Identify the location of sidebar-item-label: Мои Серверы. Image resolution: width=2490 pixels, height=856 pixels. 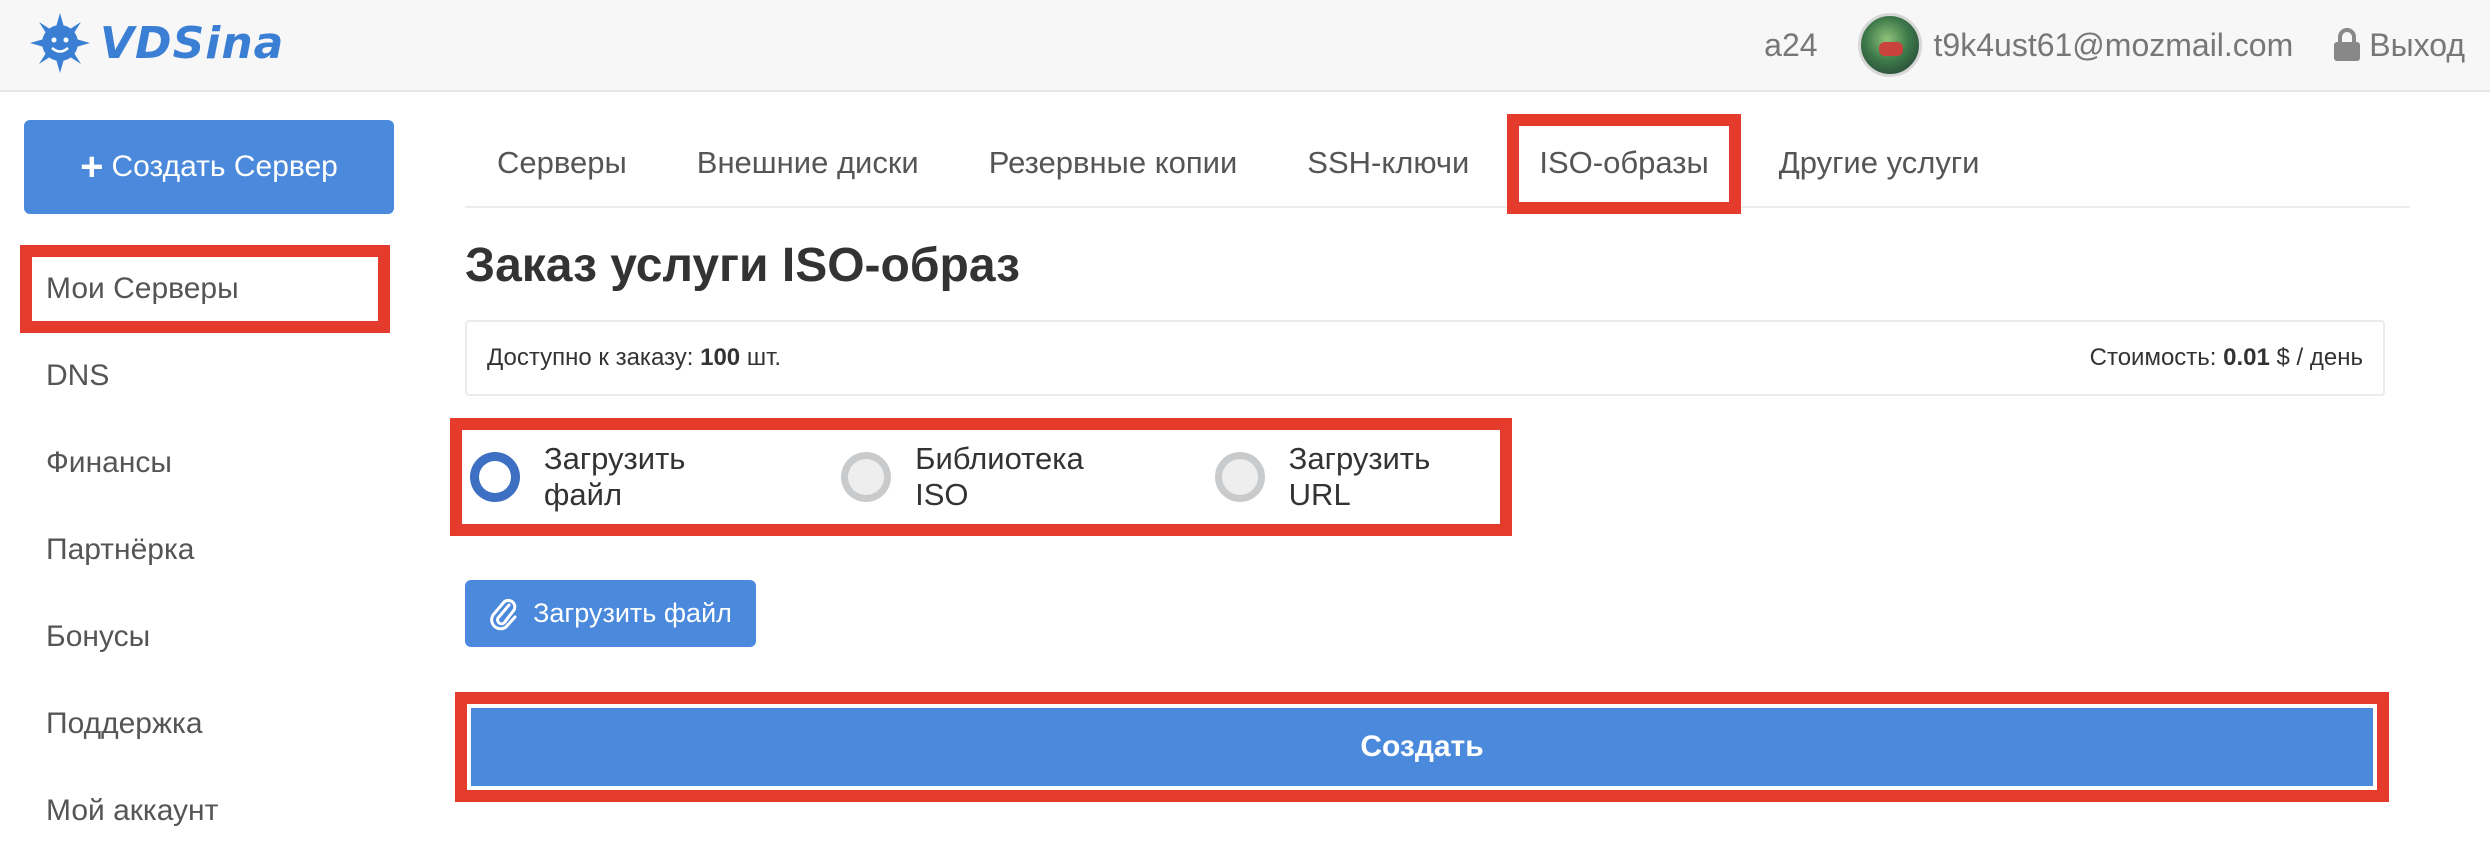
(142, 288).